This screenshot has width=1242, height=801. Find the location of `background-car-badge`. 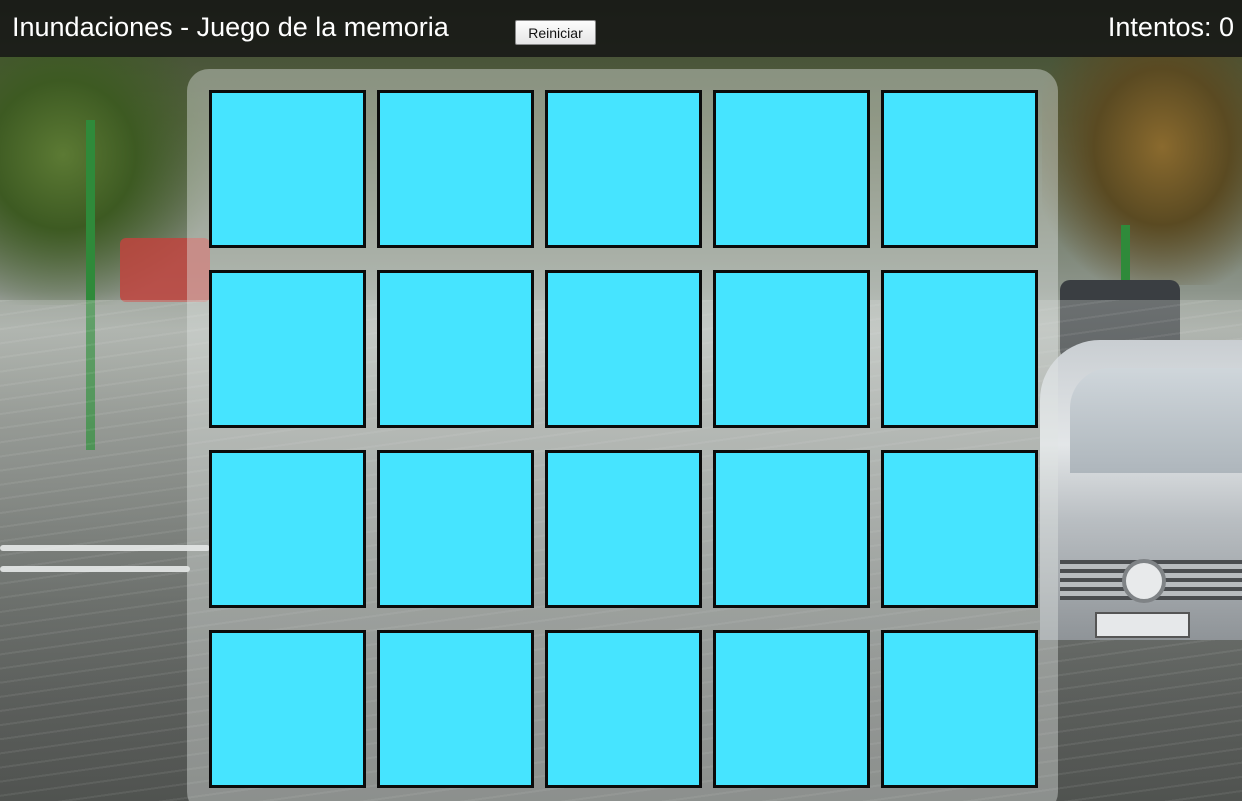

background-car-badge is located at coordinates (1144, 581).